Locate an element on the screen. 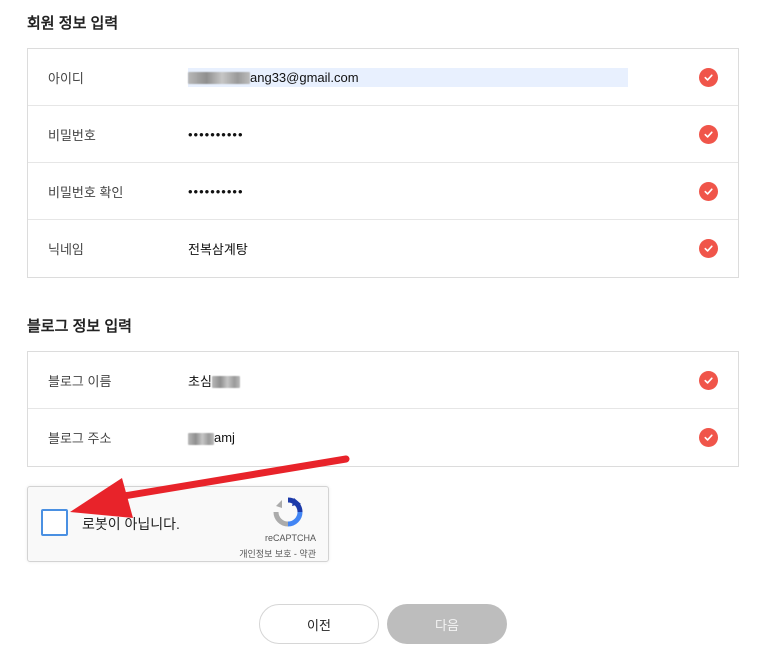 The image size is (771, 666). id-value: ang33@gmail.com is located at coordinates (304, 77).